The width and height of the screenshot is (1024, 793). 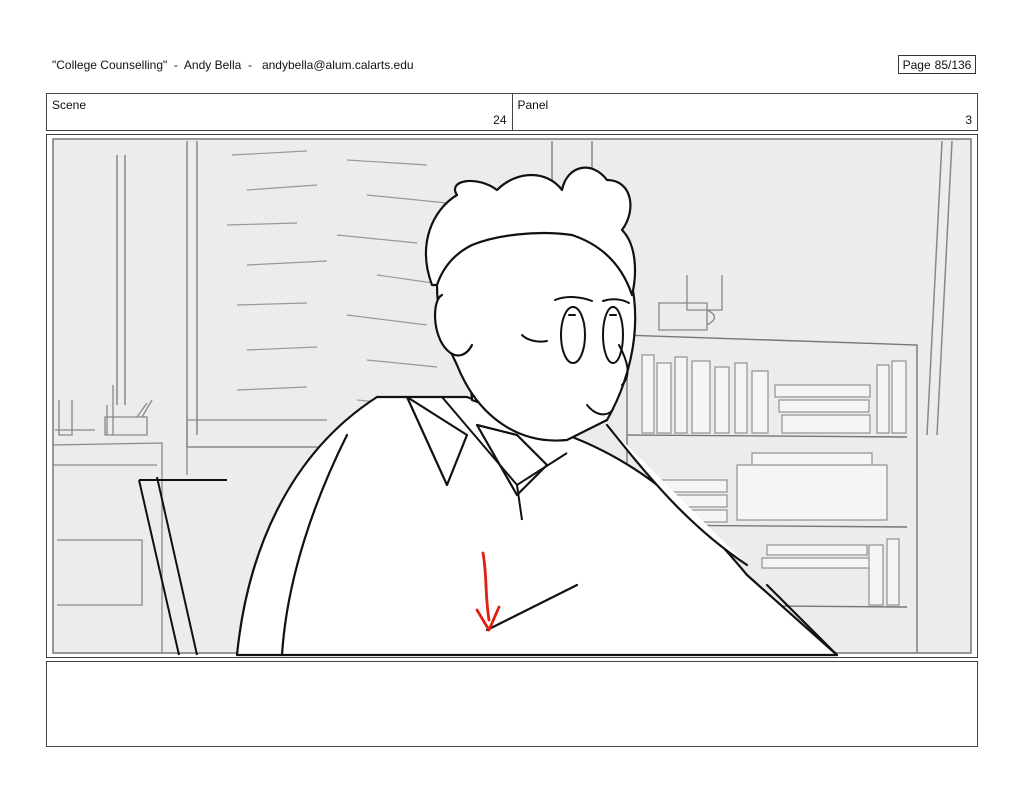 I want to click on page-value: 85/136, so click(x=953, y=64).